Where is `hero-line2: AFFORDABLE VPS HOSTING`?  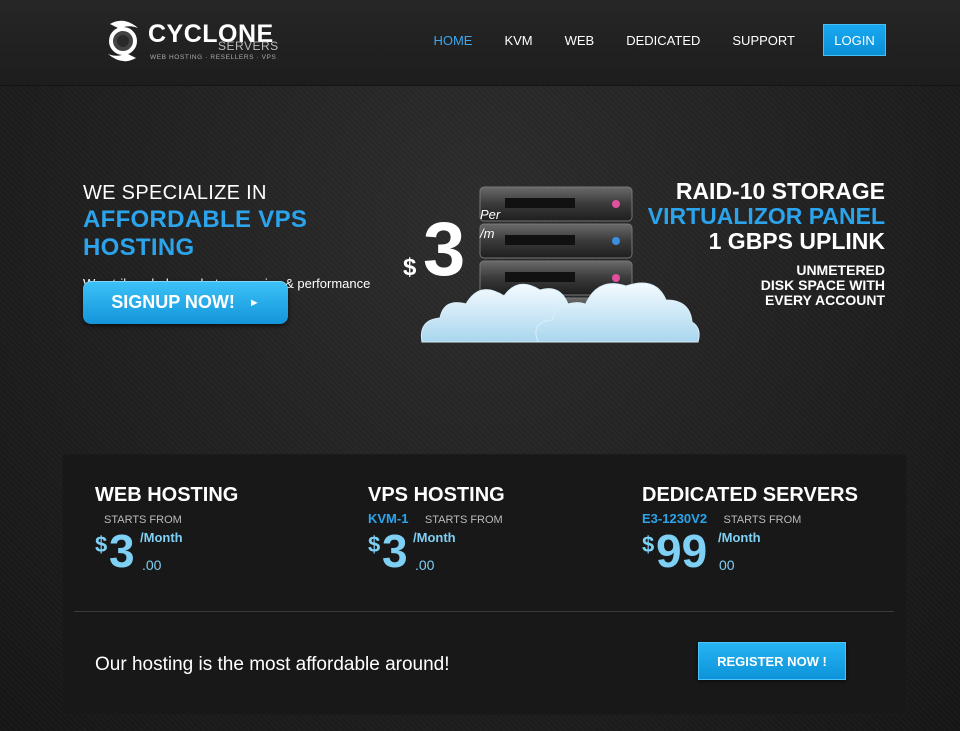
hero-line2: AFFORDABLE VPS HOSTING is located at coordinates (195, 233).